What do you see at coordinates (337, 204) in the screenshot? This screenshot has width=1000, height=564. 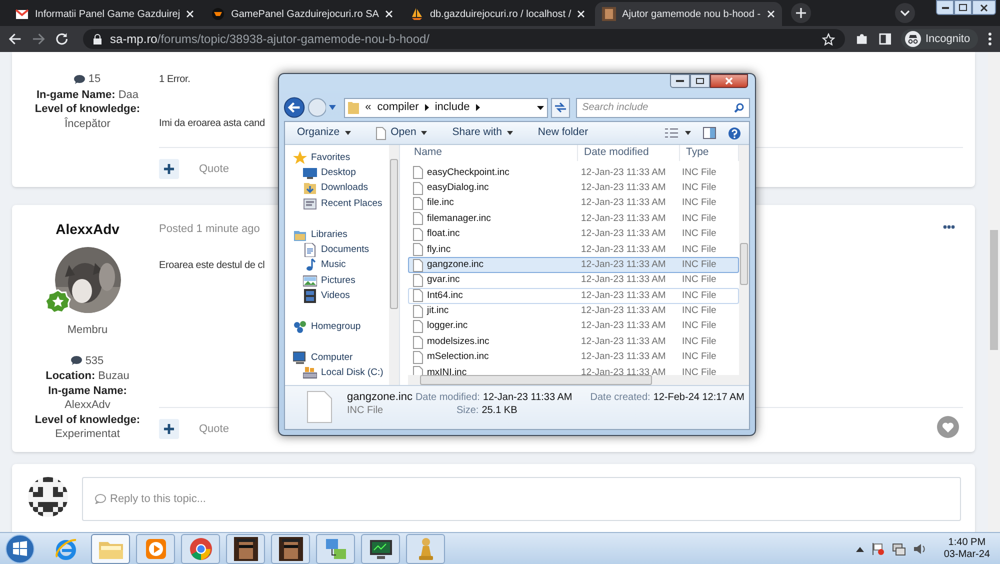 I see `nav-item: Recent Places` at bounding box center [337, 204].